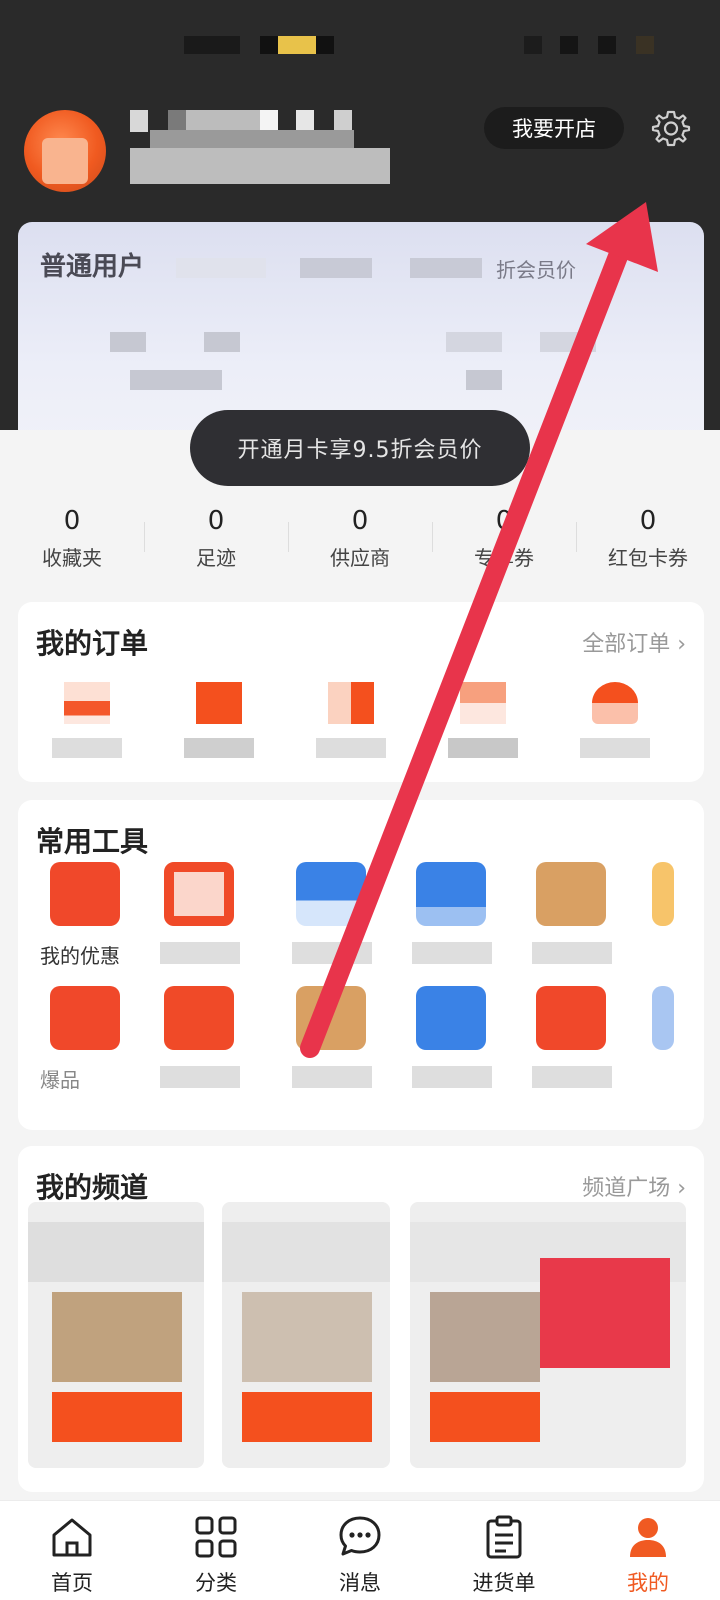  What do you see at coordinates (634, 1186) in the screenshot?
I see `channel-plaza-link: 频道广场 ›` at bounding box center [634, 1186].